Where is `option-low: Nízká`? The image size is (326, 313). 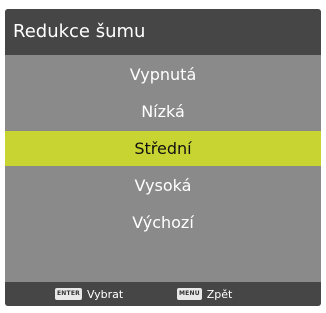
option-low: Nízká is located at coordinates (163, 111).